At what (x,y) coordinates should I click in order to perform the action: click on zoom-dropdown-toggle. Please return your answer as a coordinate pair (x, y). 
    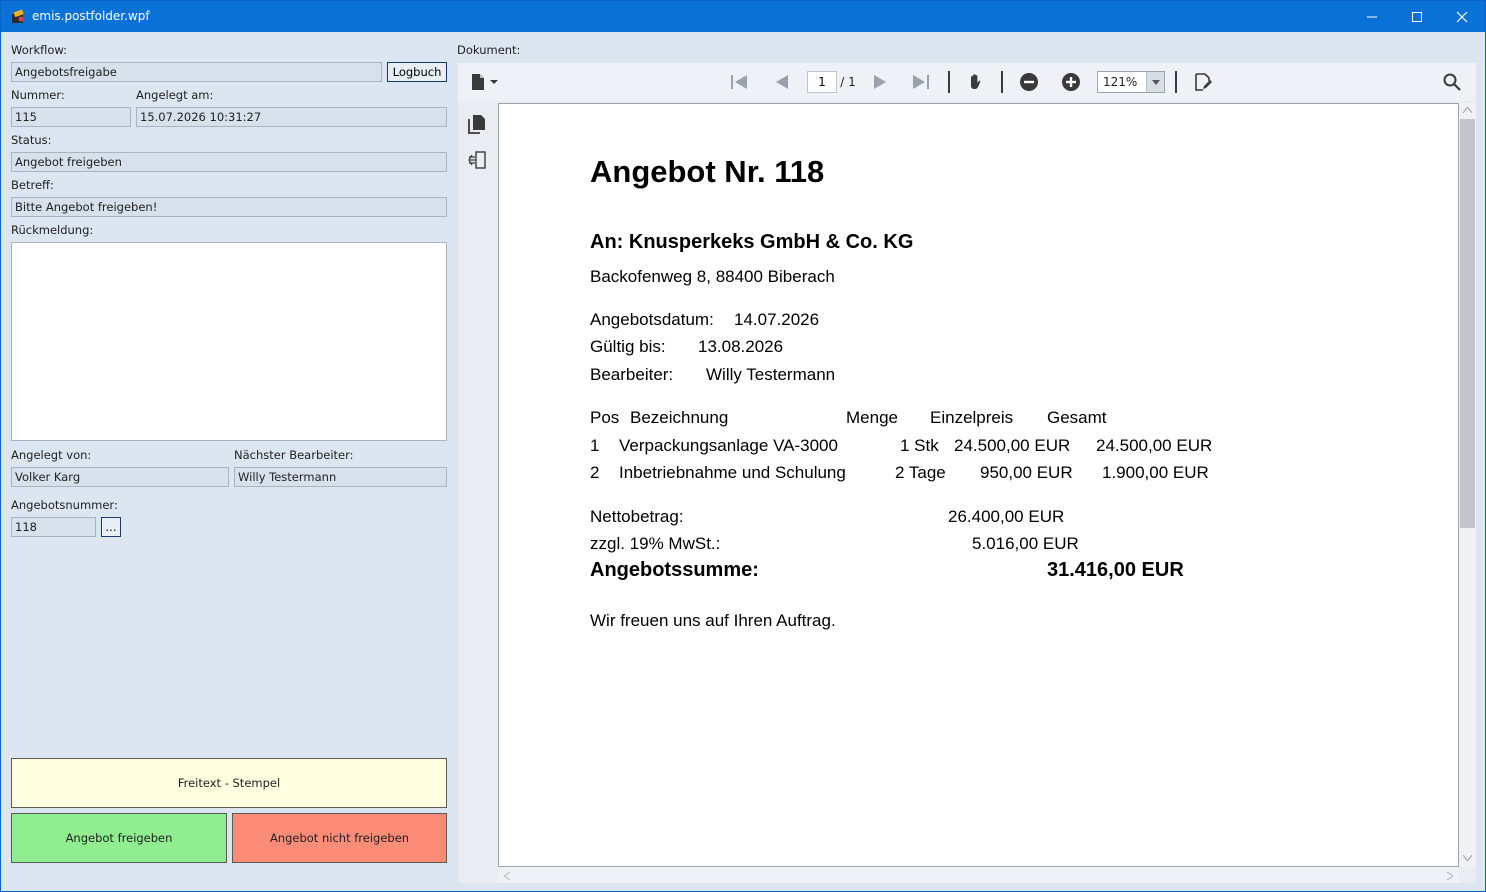
    Looking at the image, I should click on (1155, 82).